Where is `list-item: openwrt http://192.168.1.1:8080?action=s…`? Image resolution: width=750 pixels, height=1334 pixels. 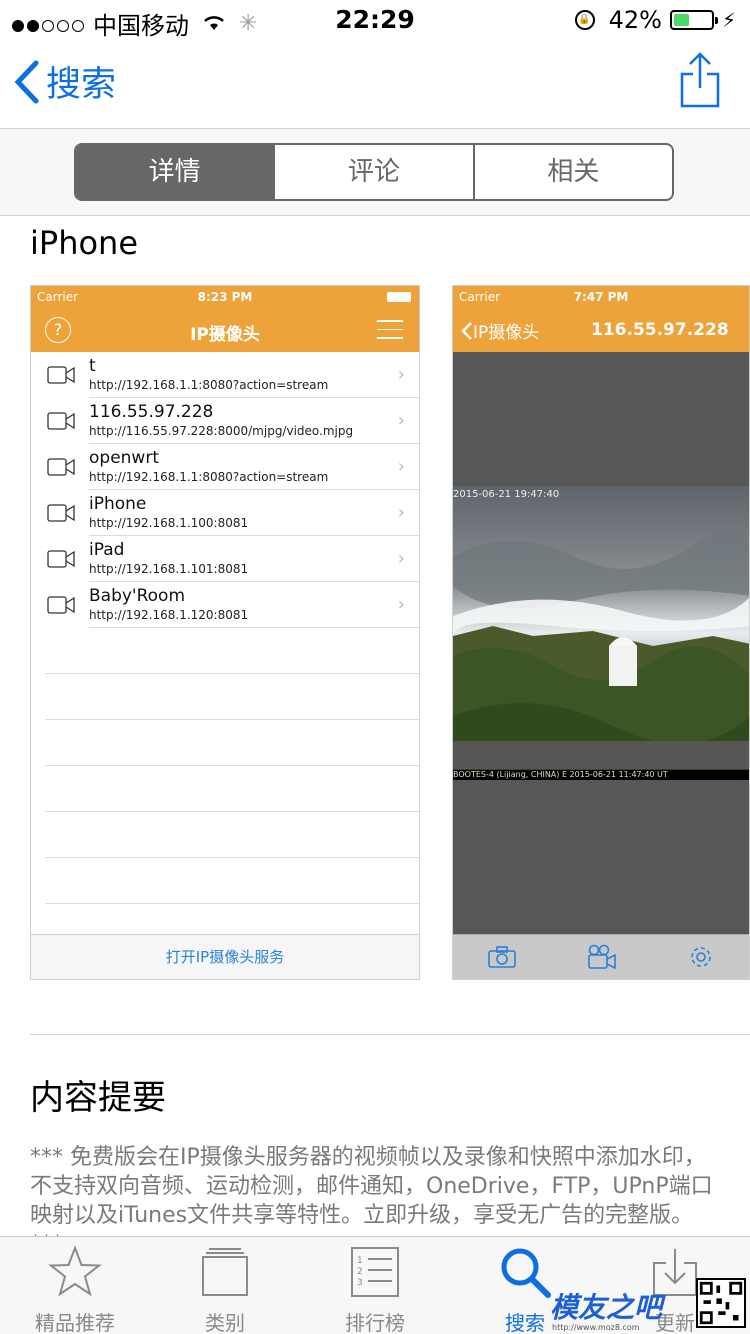 list-item: openwrt http://192.168.1.1:8080?action=s… is located at coordinates (225, 467).